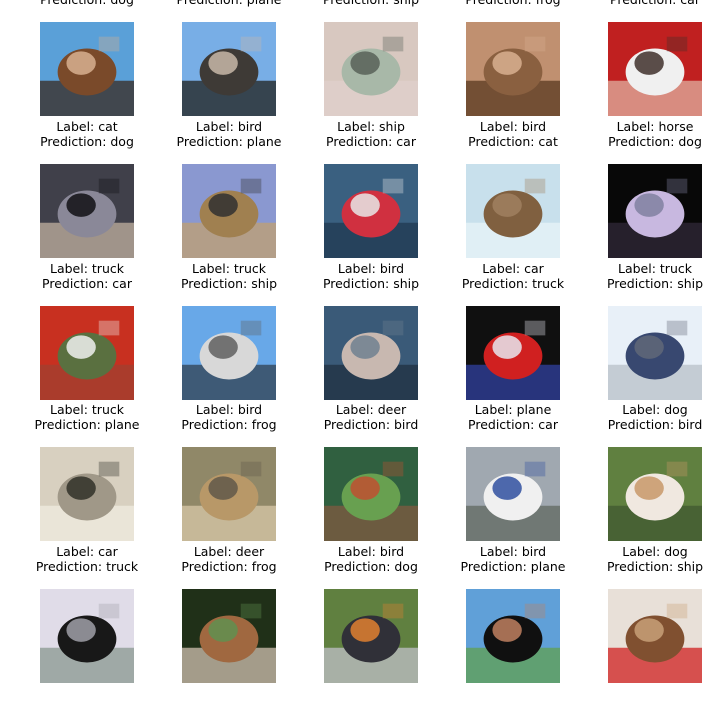  What do you see at coordinates (655, 424) in the screenshot?
I see `predicted-label: Prediction: bird` at bounding box center [655, 424].